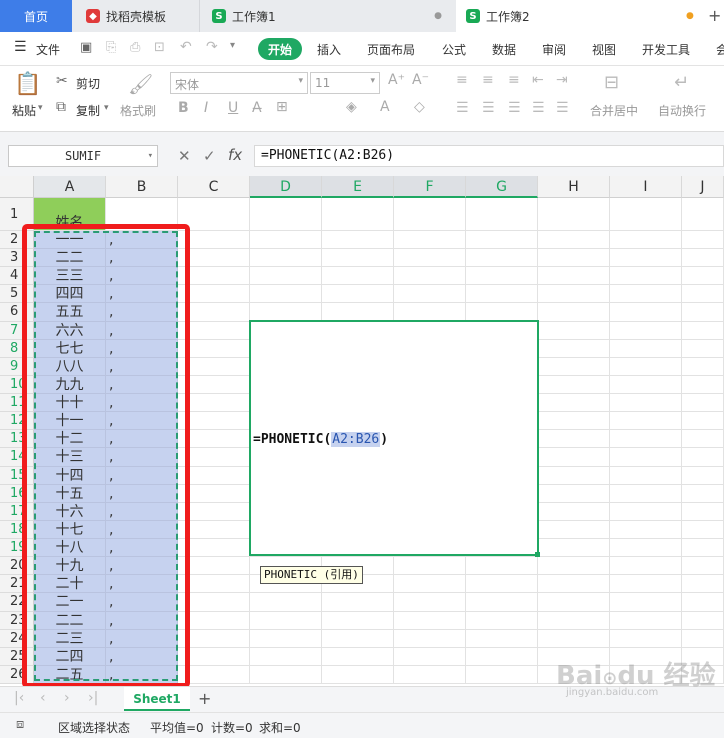 This screenshot has width=724, height=738. What do you see at coordinates (67, 698) in the screenshot?
I see `next-sheet-icon: ›` at bounding box center [67, 698].